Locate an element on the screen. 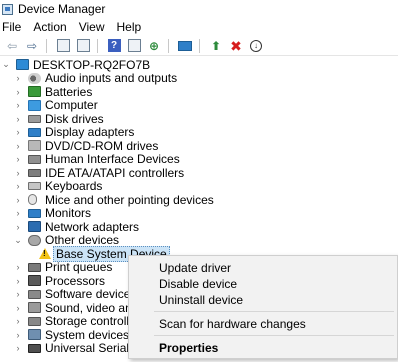  refresh-icon is located at coordinates (134, 46).